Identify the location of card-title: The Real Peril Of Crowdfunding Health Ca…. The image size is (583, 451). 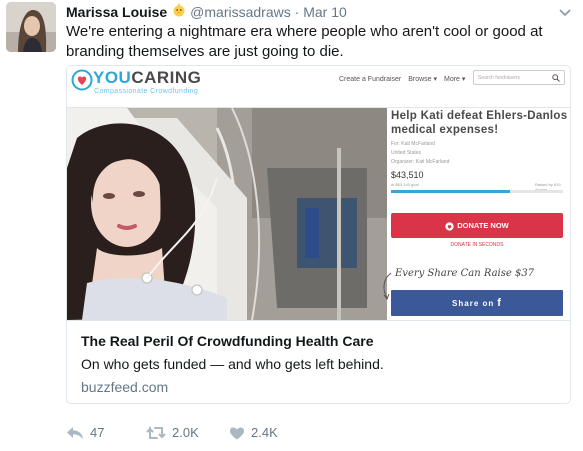
(227, 341).